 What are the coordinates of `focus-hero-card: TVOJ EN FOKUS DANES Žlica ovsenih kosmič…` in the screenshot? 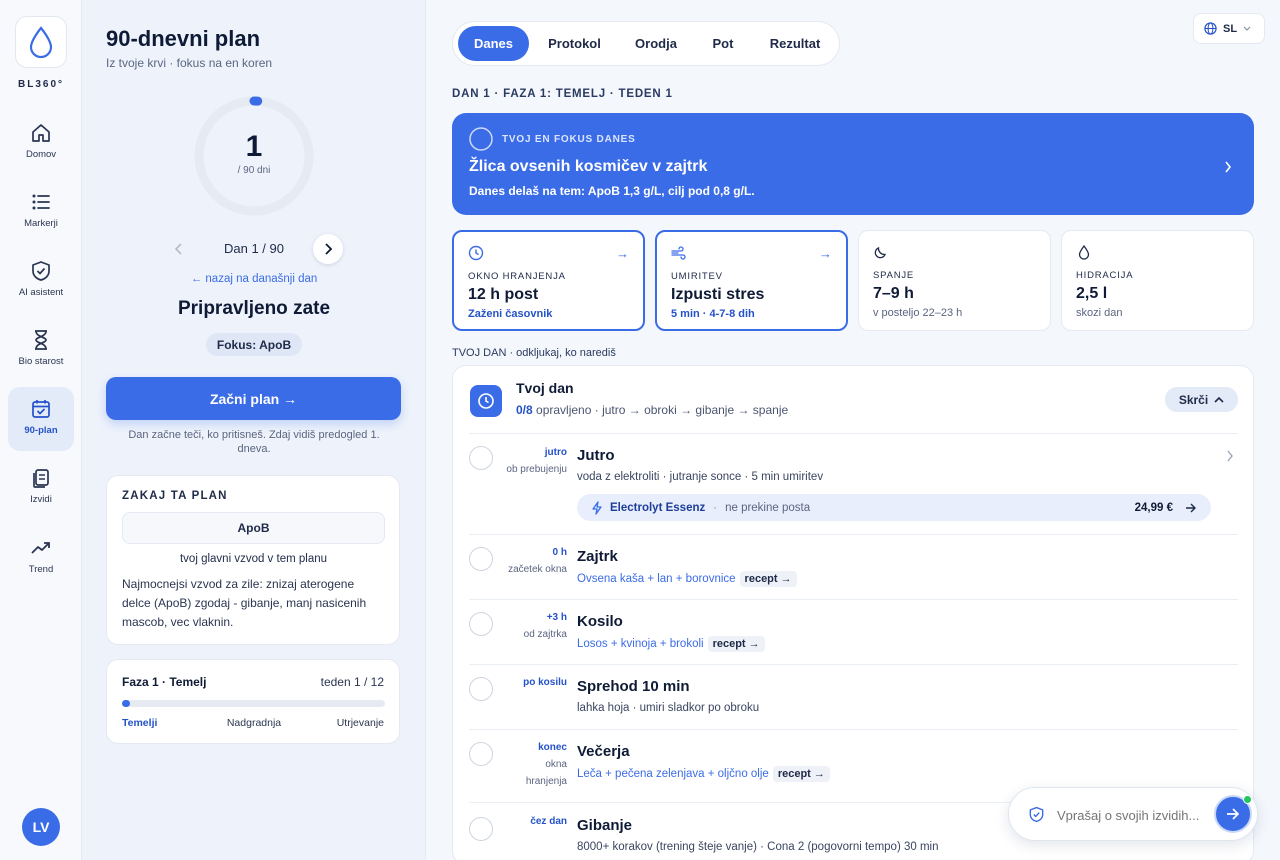 It's located at (853, 164).